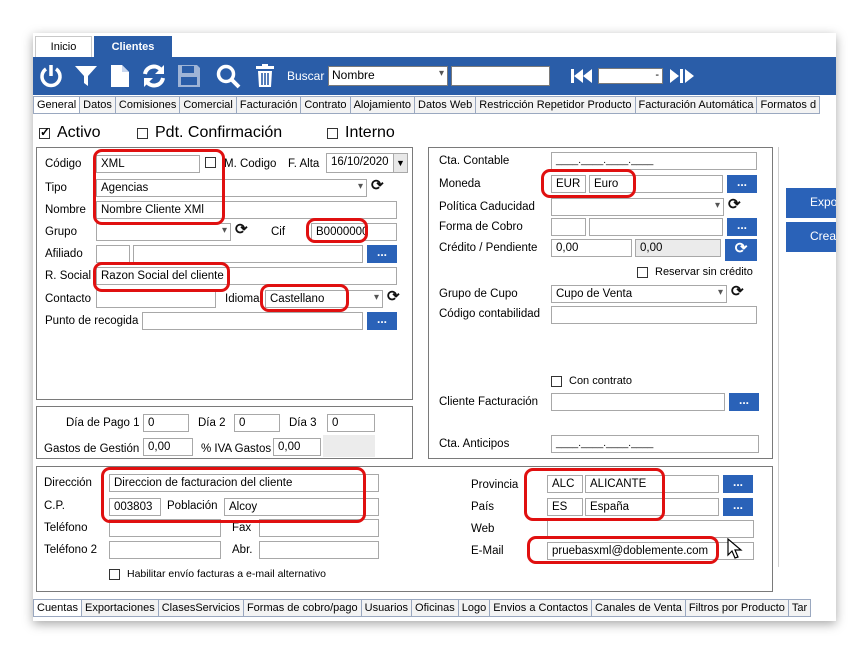 The width and height of the screenshot is (868, 648). Describe the element at coordinates (68, 299) in the screenshot. I see `contacto-label: Contacto` at that location.